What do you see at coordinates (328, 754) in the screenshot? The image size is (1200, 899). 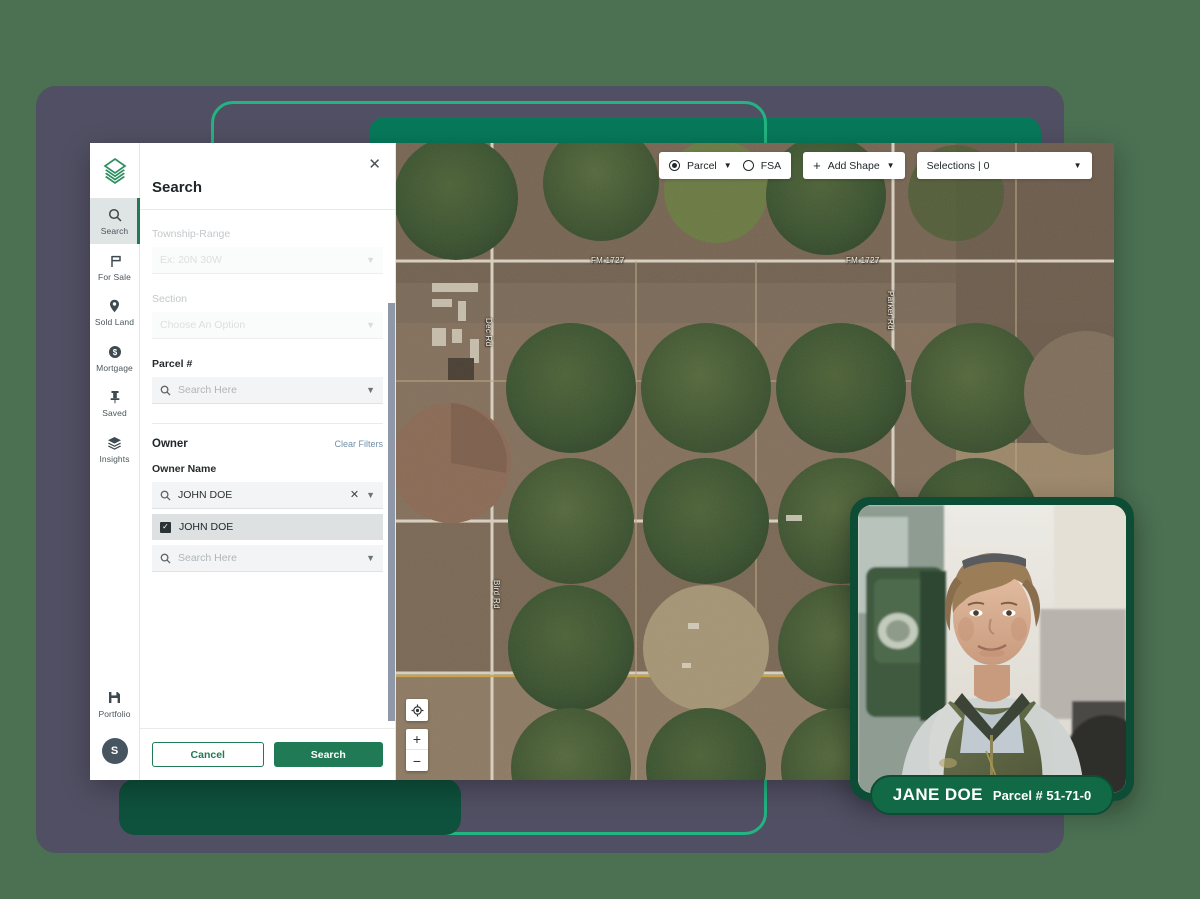 I see `search-button: Search` at bounding box center [328, 754].